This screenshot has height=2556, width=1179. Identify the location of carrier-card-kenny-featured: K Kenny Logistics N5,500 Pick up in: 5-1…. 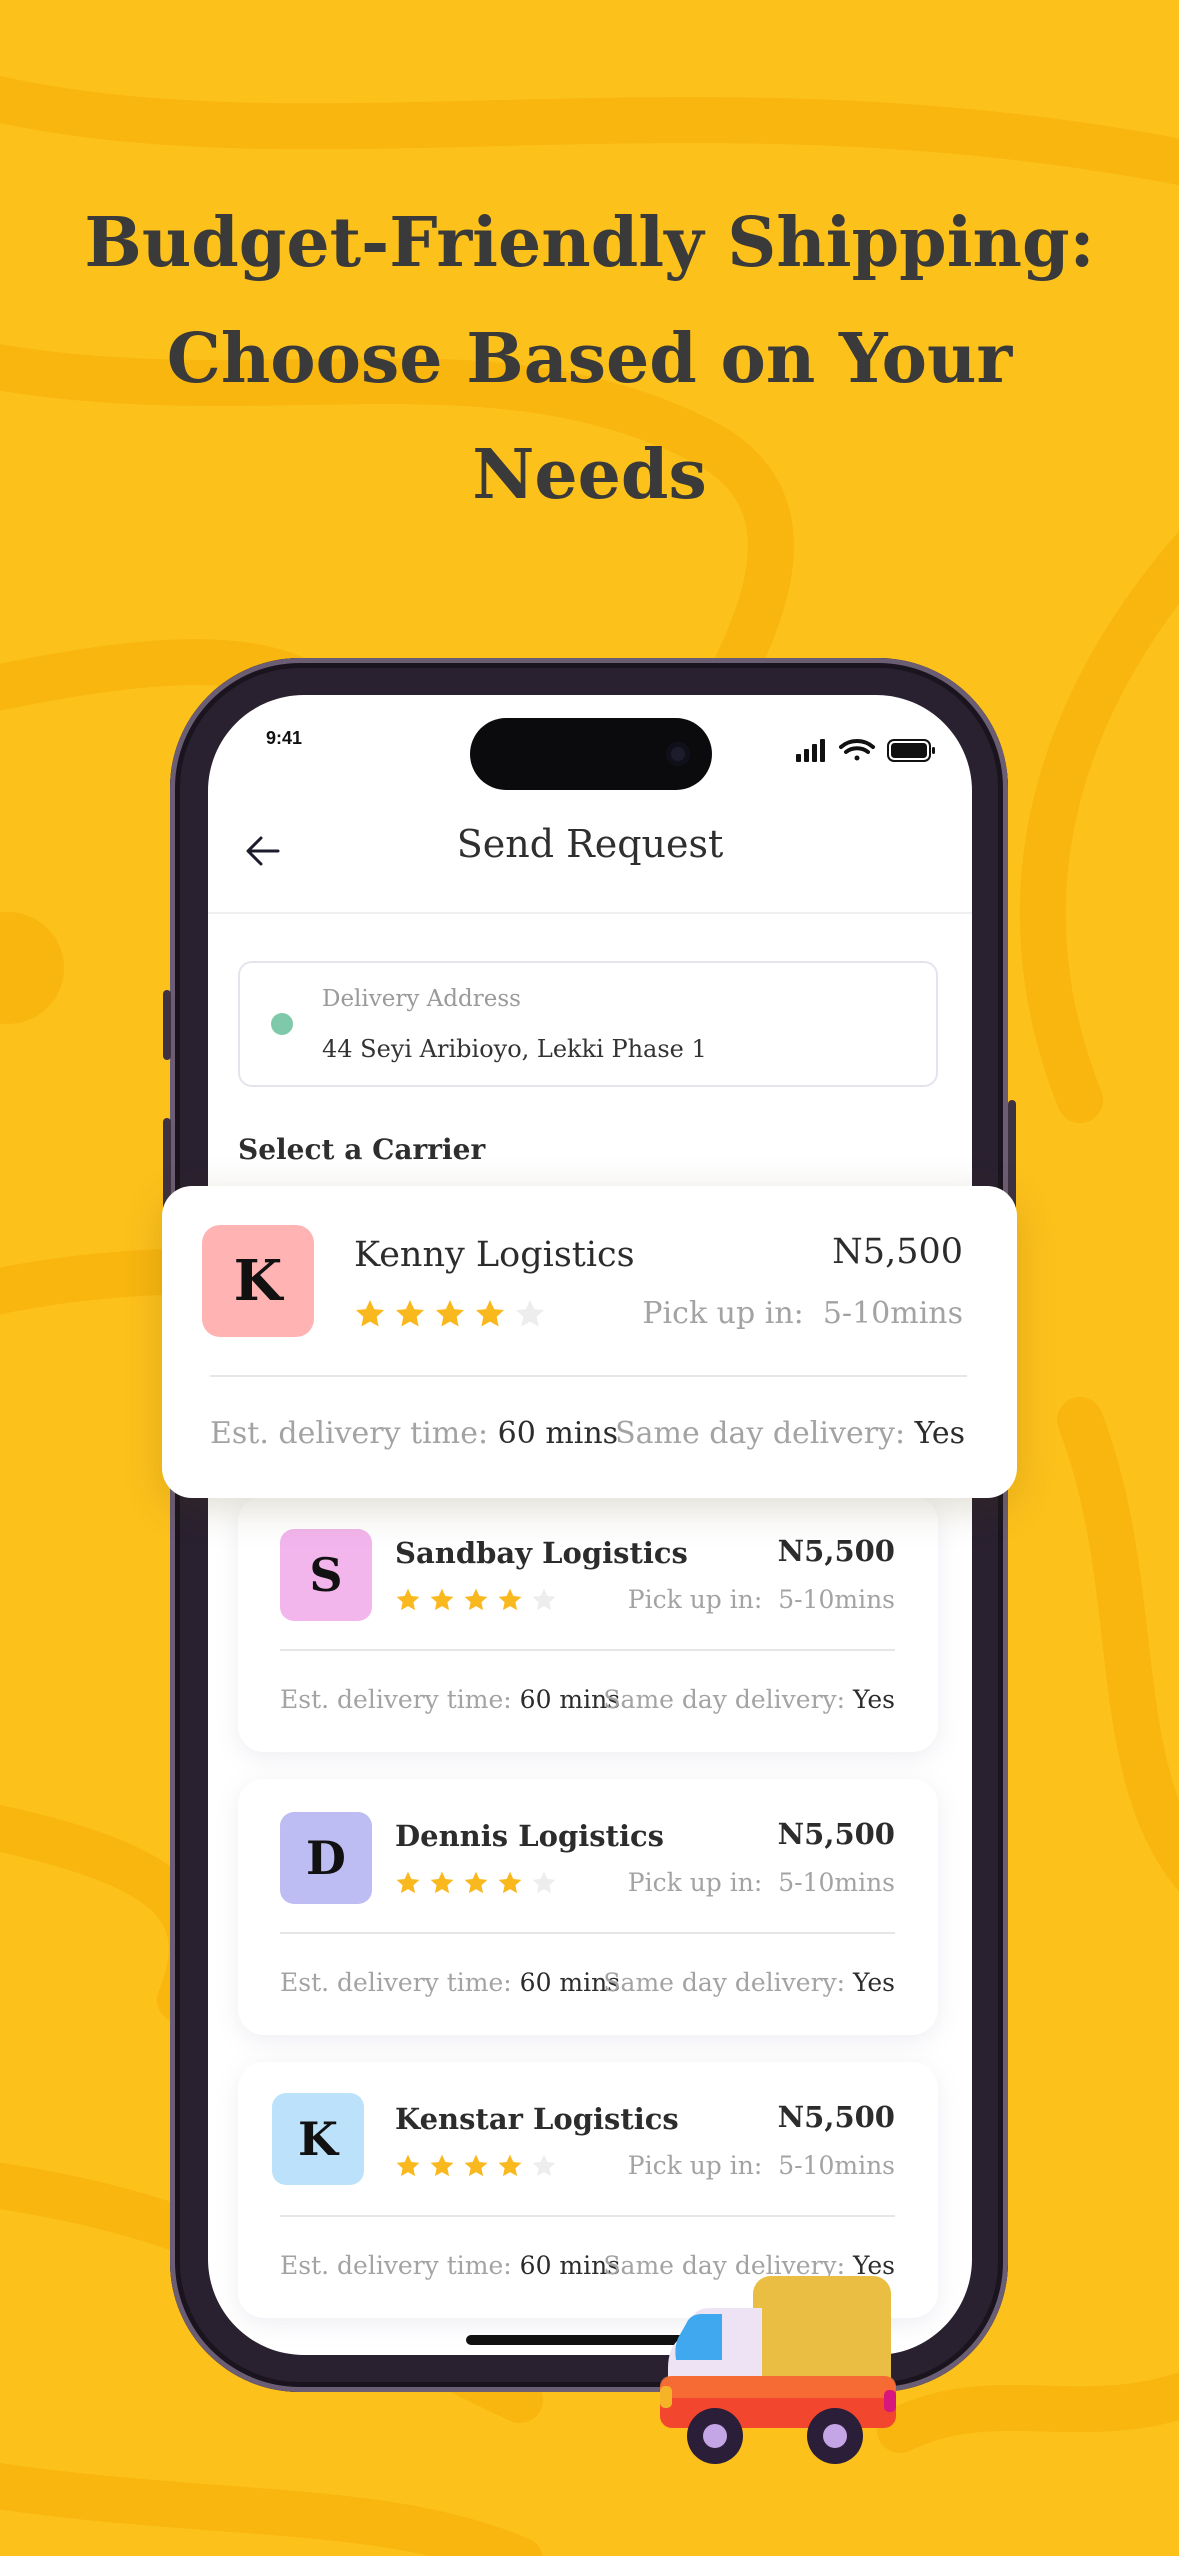
(589, 1342).